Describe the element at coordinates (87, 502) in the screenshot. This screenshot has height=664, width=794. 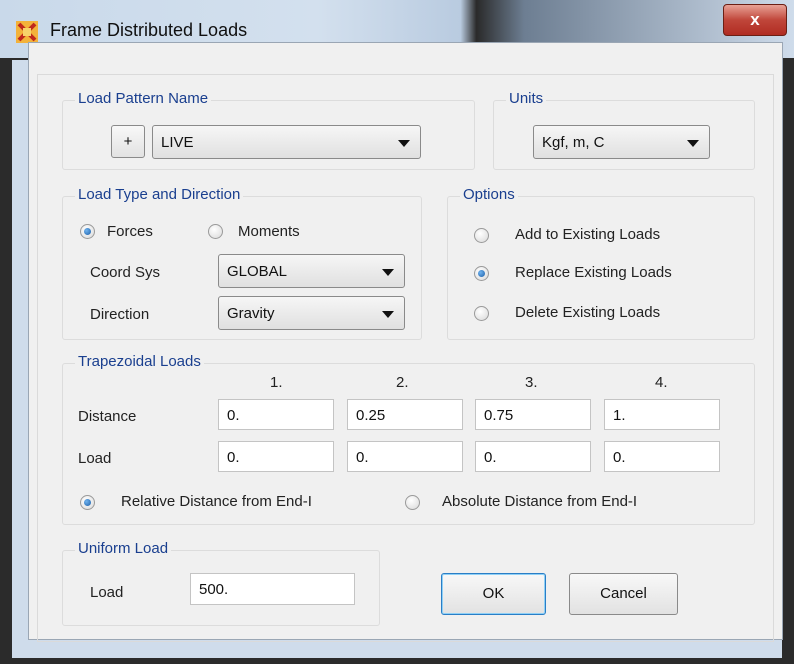
I see `relative-distance-radio` at that location.